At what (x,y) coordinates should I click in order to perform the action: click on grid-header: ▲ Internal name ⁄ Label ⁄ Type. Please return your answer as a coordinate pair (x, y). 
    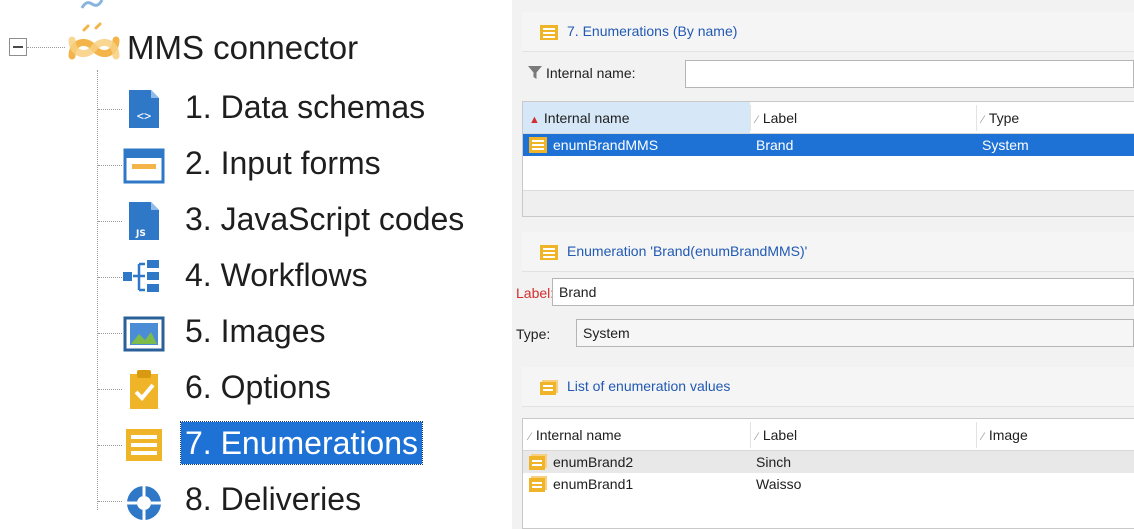
    Looking at the image, I should click on (828, 118).